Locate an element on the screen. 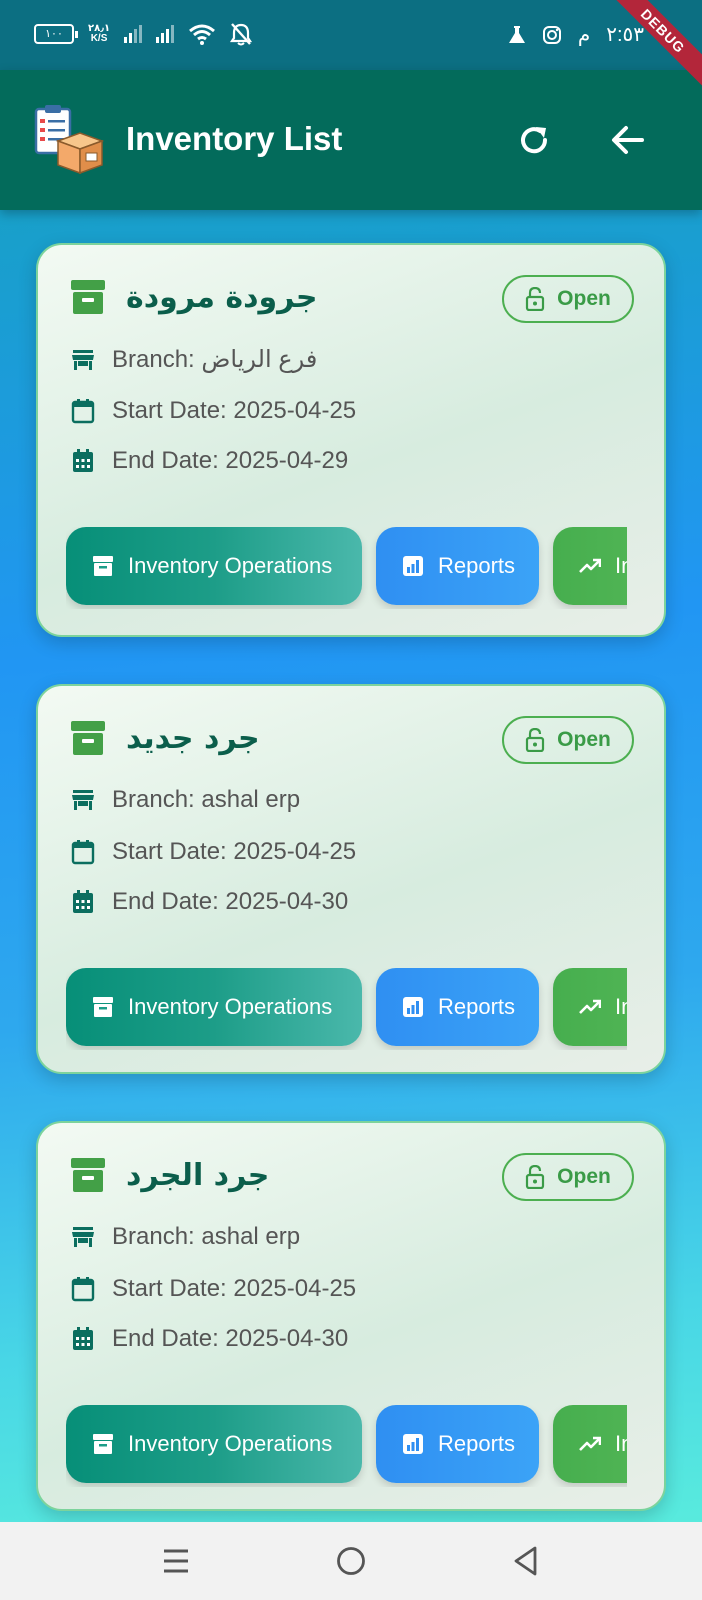 The image size is (702, 1600). recent-apps-button is located at coordinates (176, 1561).